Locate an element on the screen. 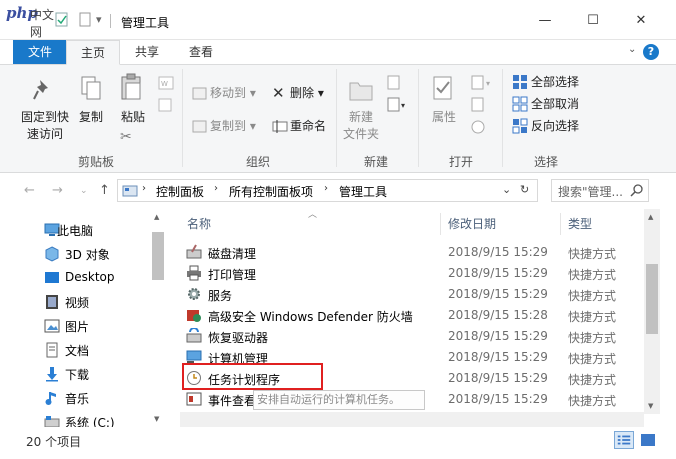 Image resolution: width=676 pixels, height=459 pixels. close-button: ✕ is located at coordinates (641, 21).